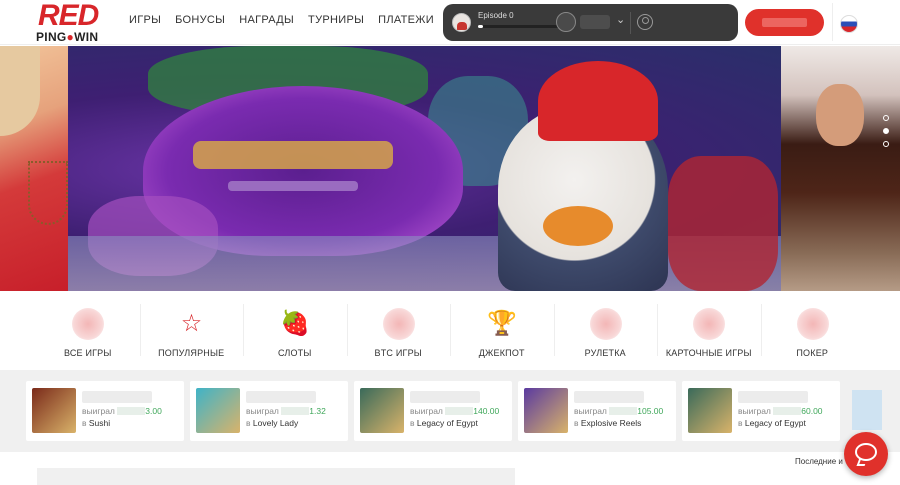  What do you see at coordinates (293, 186) in the screenshot?
I see `hero-logo-subtitle` at bounding box center [293, 186].